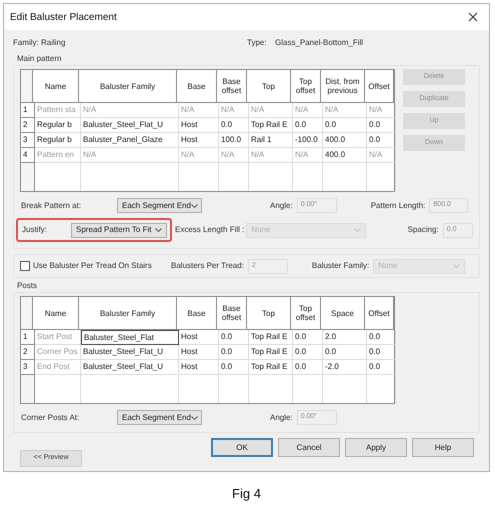  Describe the element at coordinates (257, 43) in the screenshot. I see `field-label: Type:` at that location.